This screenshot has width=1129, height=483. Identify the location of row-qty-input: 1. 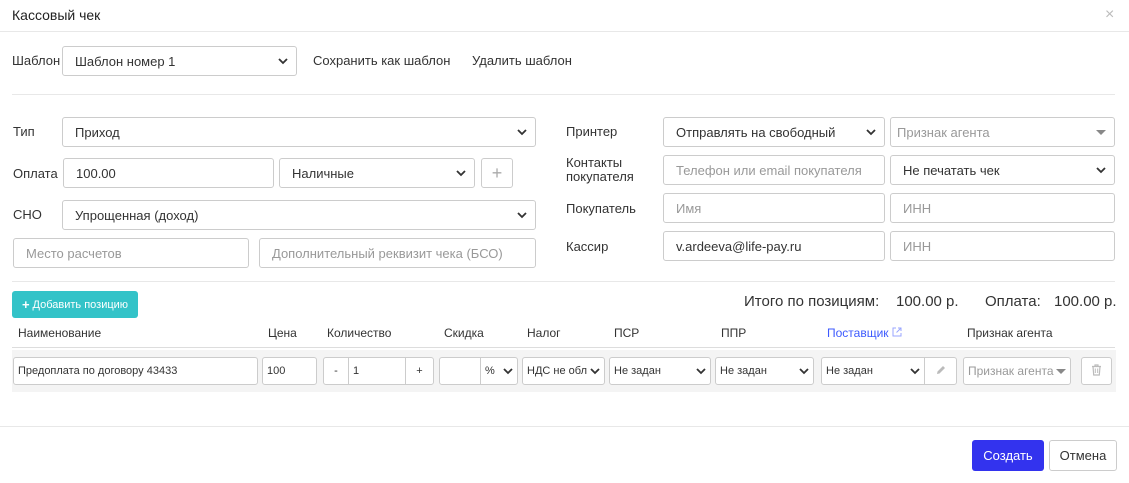
(377, 371).